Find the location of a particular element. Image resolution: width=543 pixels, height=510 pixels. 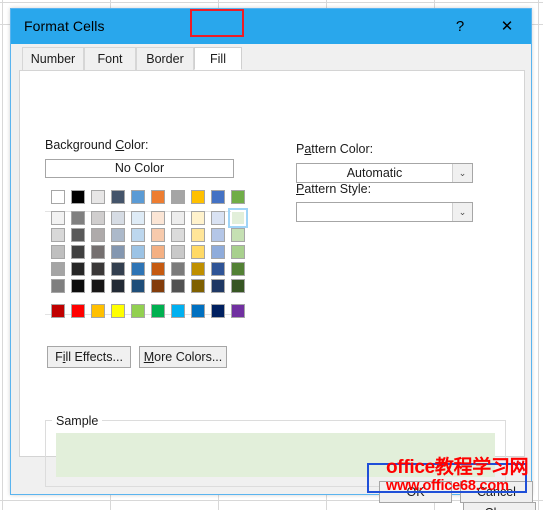

sample-preview is located at coordinates (275, 455).